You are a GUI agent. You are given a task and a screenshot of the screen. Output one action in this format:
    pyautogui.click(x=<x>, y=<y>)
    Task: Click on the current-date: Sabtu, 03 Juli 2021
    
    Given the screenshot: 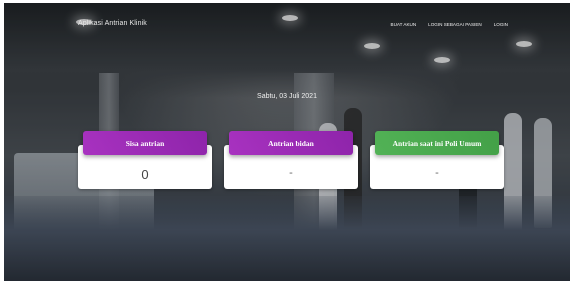 What is the action you would take?
    pyautogui.click(x=287, y=96)
    